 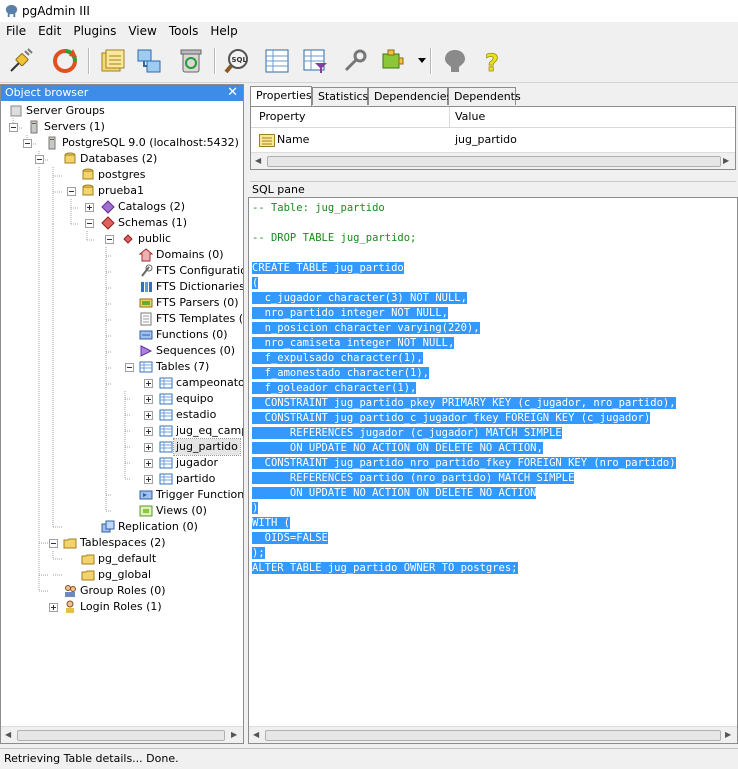 I want to click on sql-query-button: SQL, so click(x=237, y=61).